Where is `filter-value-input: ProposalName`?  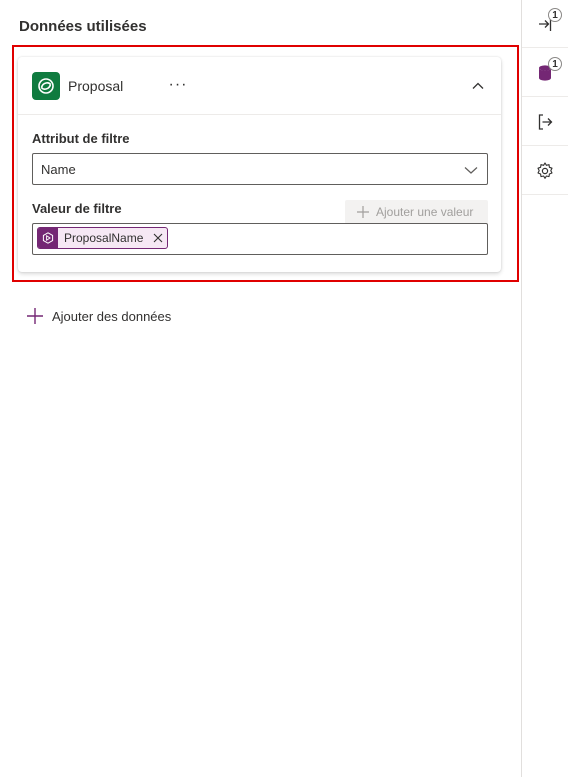
filter-value-input: ProposalName is located at coordinates (260, 239).